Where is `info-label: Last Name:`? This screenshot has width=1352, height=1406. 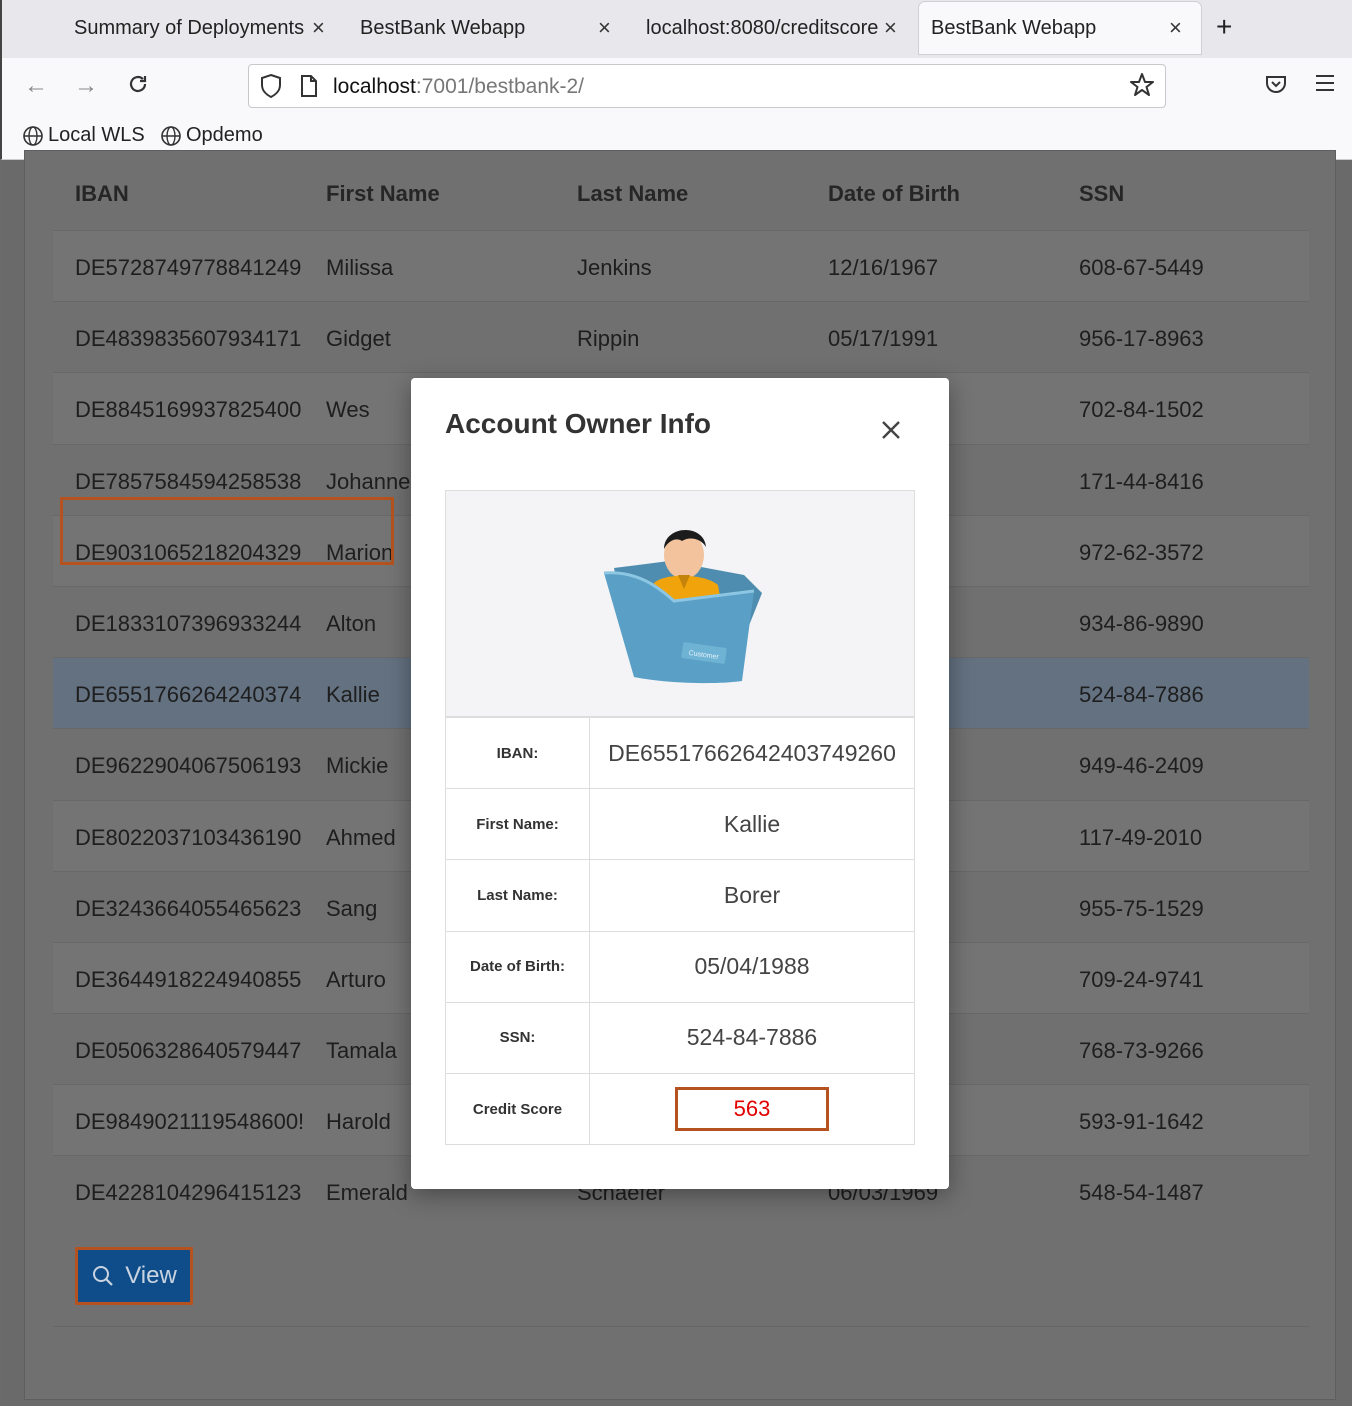
info-label: Last Name: is located at coordinates (518, 895).